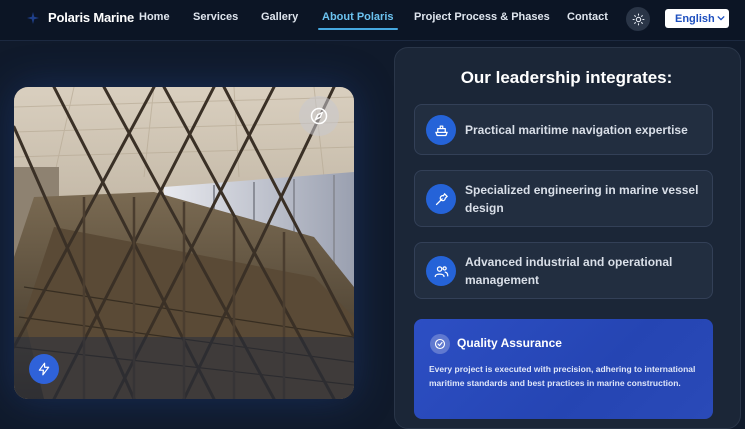  I want to click on users-icon, so click(441, 271).